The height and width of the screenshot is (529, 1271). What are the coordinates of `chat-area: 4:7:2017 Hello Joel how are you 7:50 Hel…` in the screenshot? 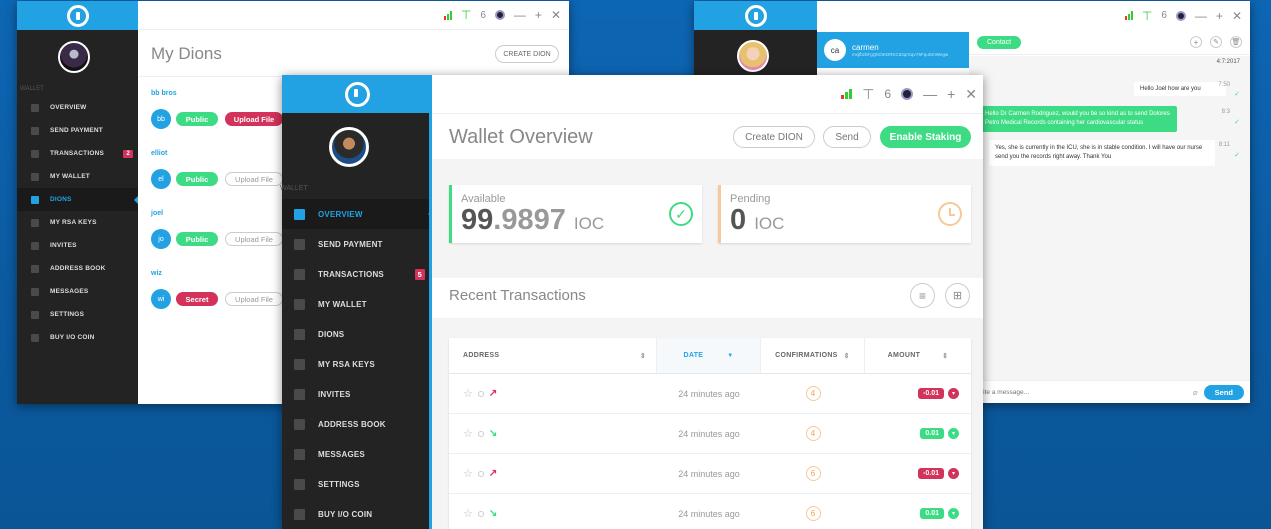 It's located at (1109, 218).